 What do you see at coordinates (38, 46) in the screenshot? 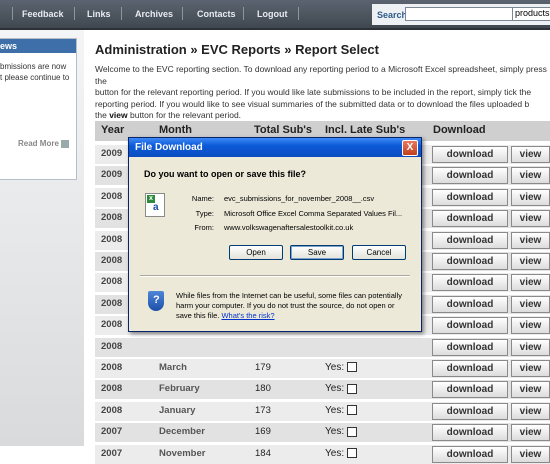
I see `news-title: ews` at bounding box center [38, 46].